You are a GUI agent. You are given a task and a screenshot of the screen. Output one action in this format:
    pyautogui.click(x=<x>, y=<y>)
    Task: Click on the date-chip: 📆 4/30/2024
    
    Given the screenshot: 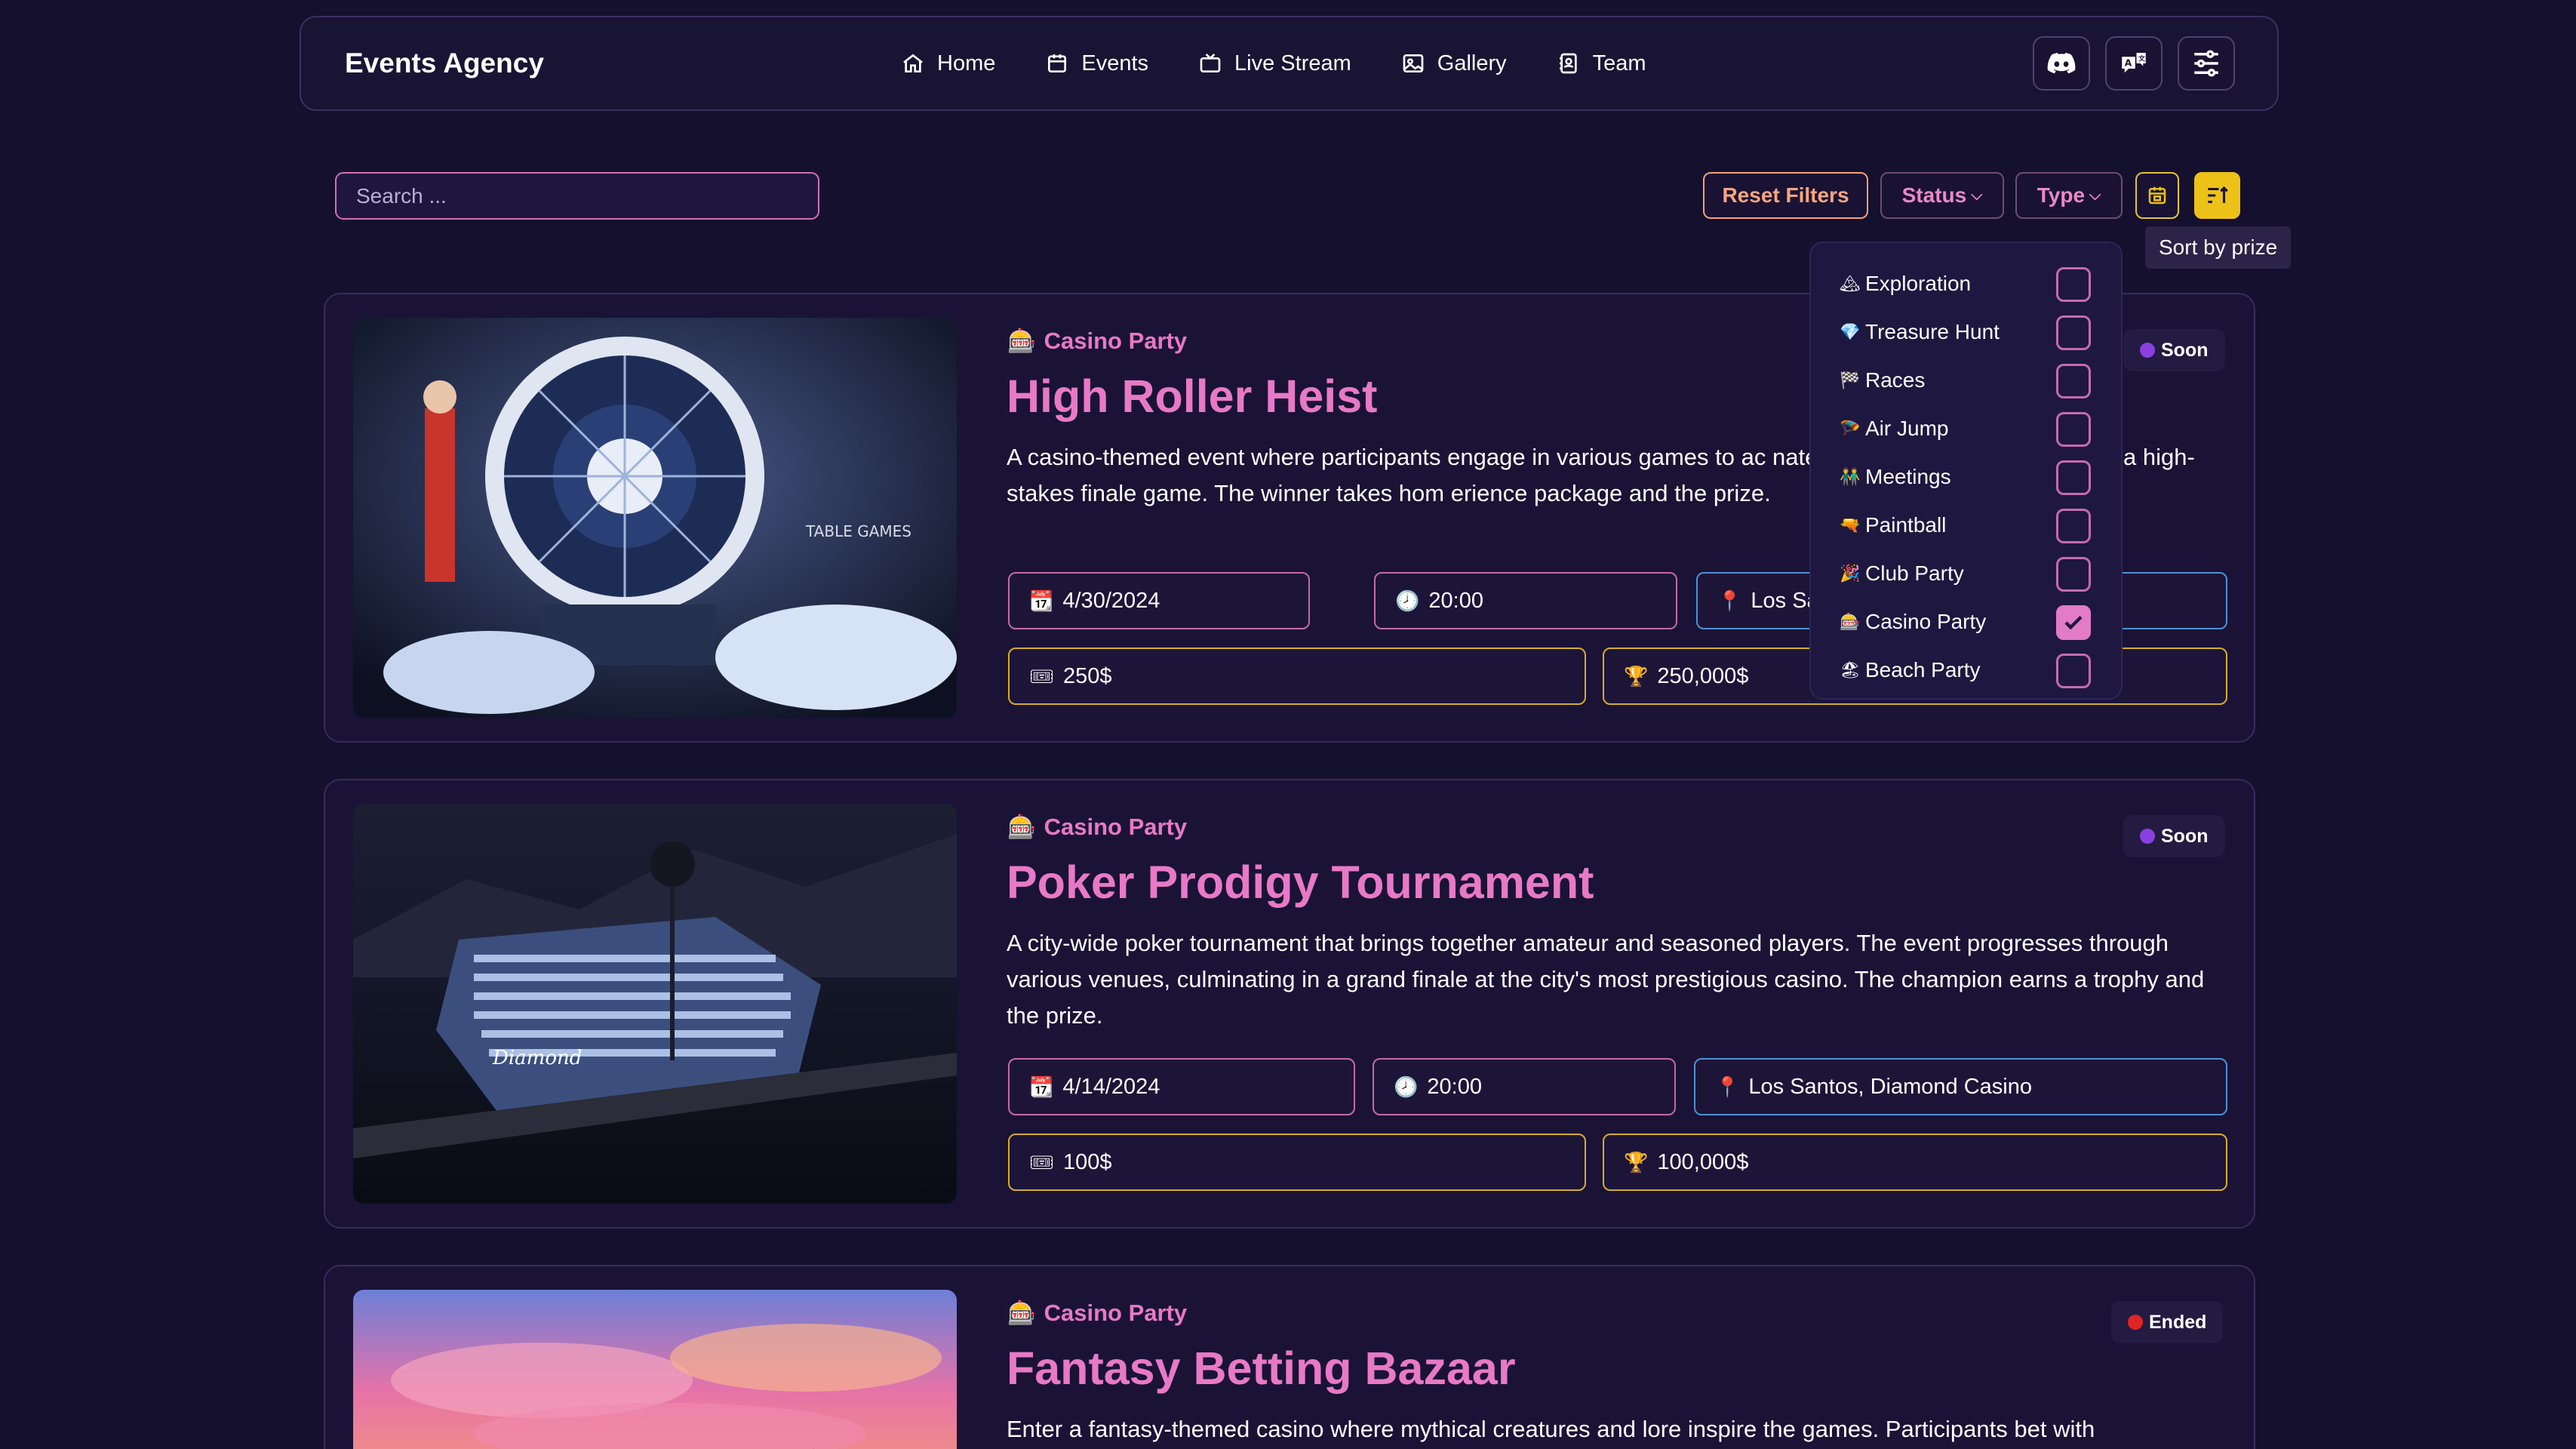 What is the action you would take?
    pyautogui.click(x=1159, y=600)
    